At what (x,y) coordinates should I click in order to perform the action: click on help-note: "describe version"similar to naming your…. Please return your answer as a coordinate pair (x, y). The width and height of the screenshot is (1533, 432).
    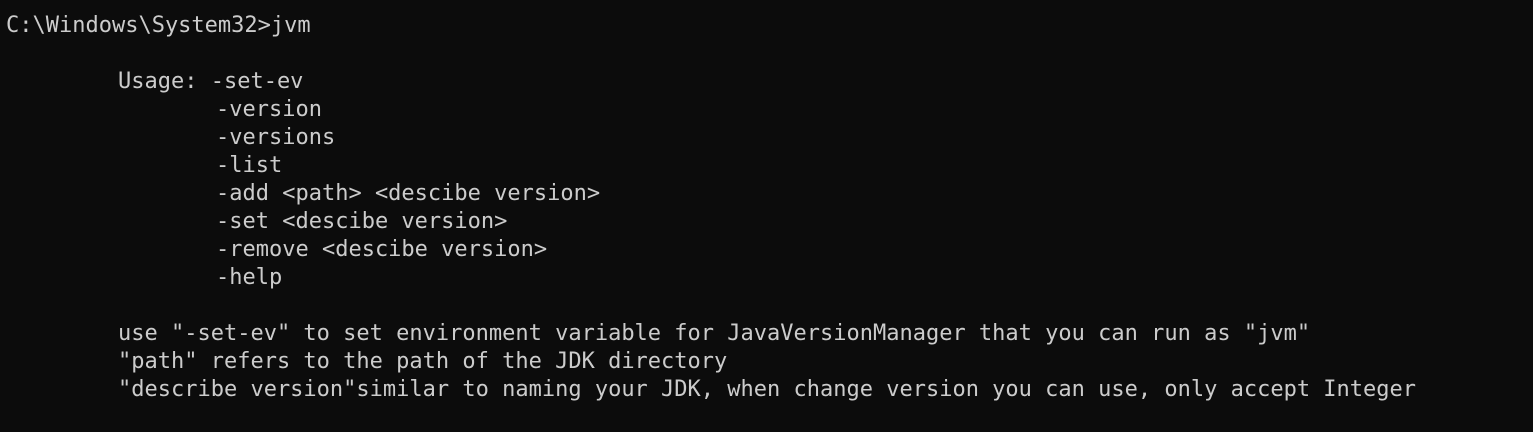
    Looking at the image, I should click on (767, 389).